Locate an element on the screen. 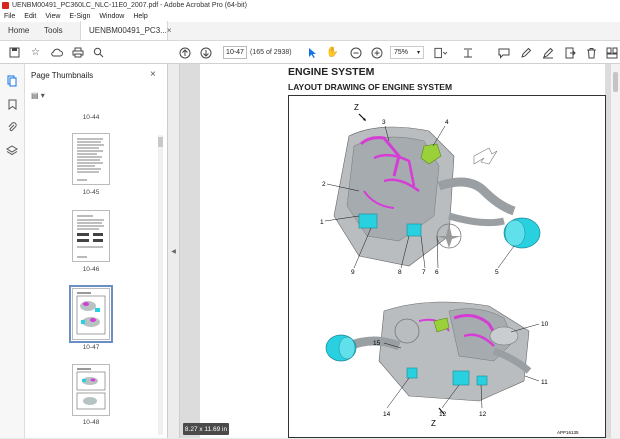 The width and height of the screenshot is (620, 439). zoom-in-icon is located at coordinates (376, 52).